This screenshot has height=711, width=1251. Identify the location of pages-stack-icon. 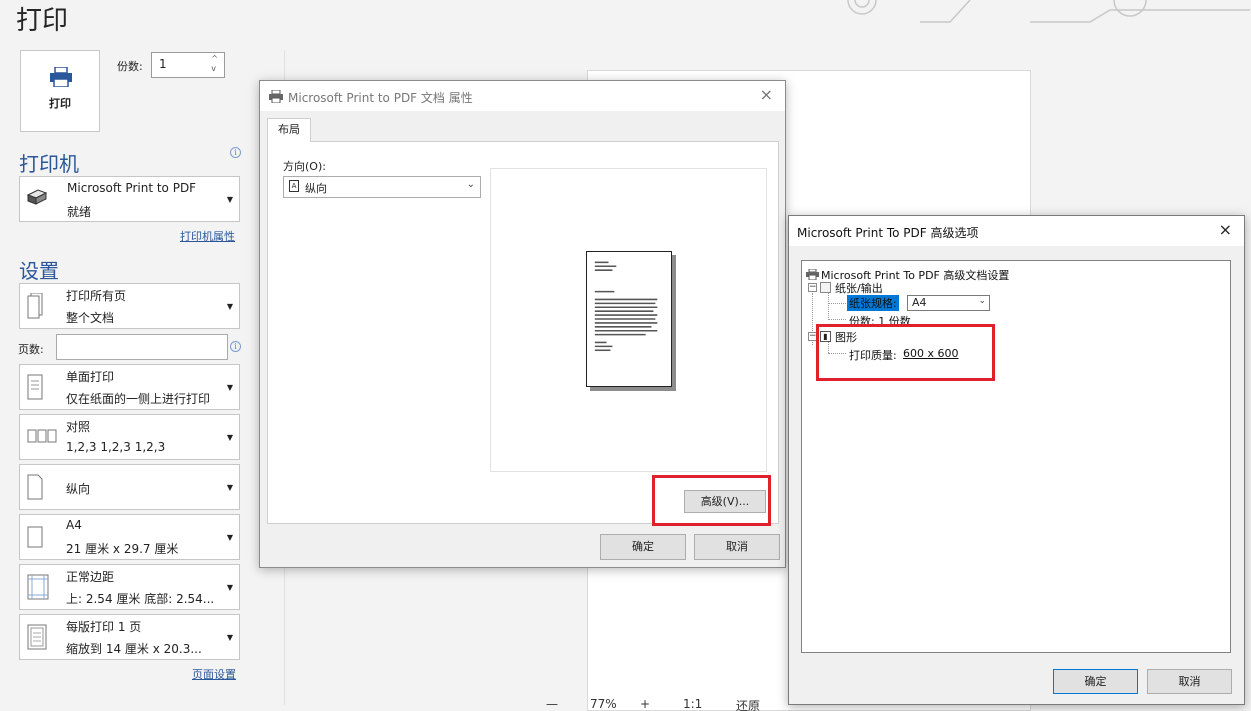
(35, 306).